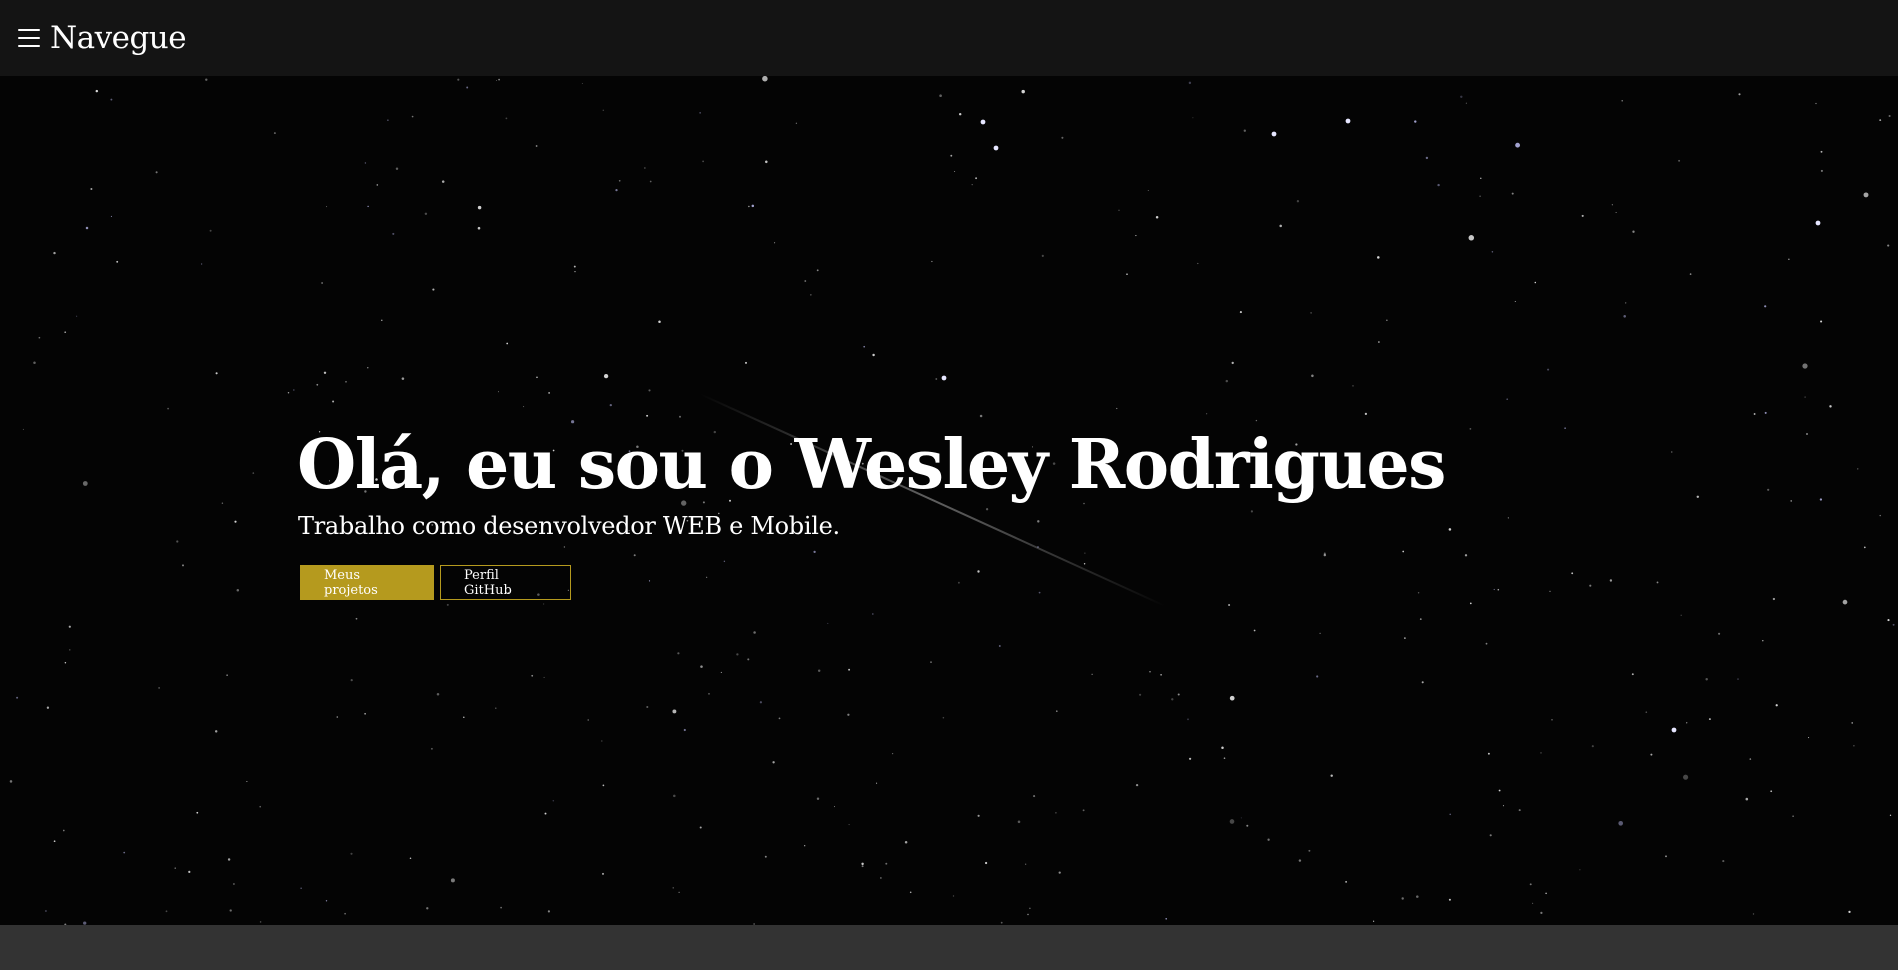 Image resolution: width=1898 pixels, height=970 pixels. What do you see at coordinates (949, 38) in the screenshot?
I see `top-navbar: Navegue` at bounding box center [949, 38].